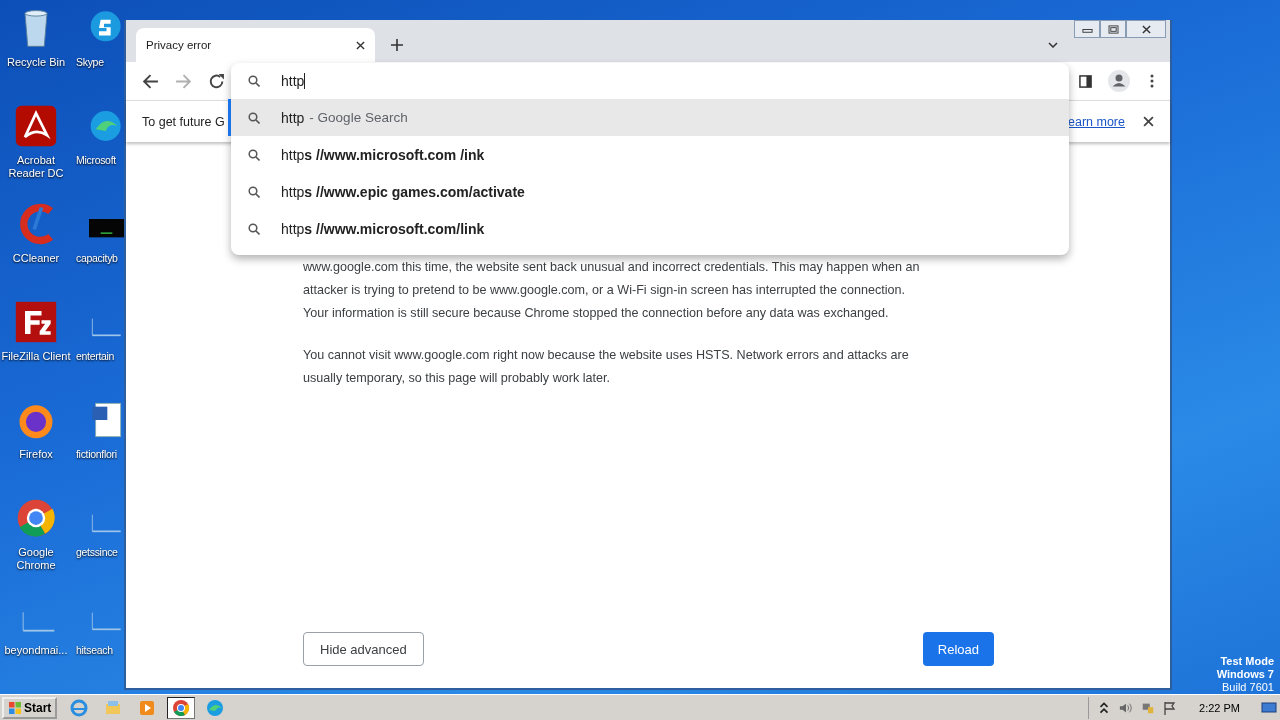 This screenshot has height=720, width=1280. I want to click on desktop-icon-label: capacityb, so click(97, 258).